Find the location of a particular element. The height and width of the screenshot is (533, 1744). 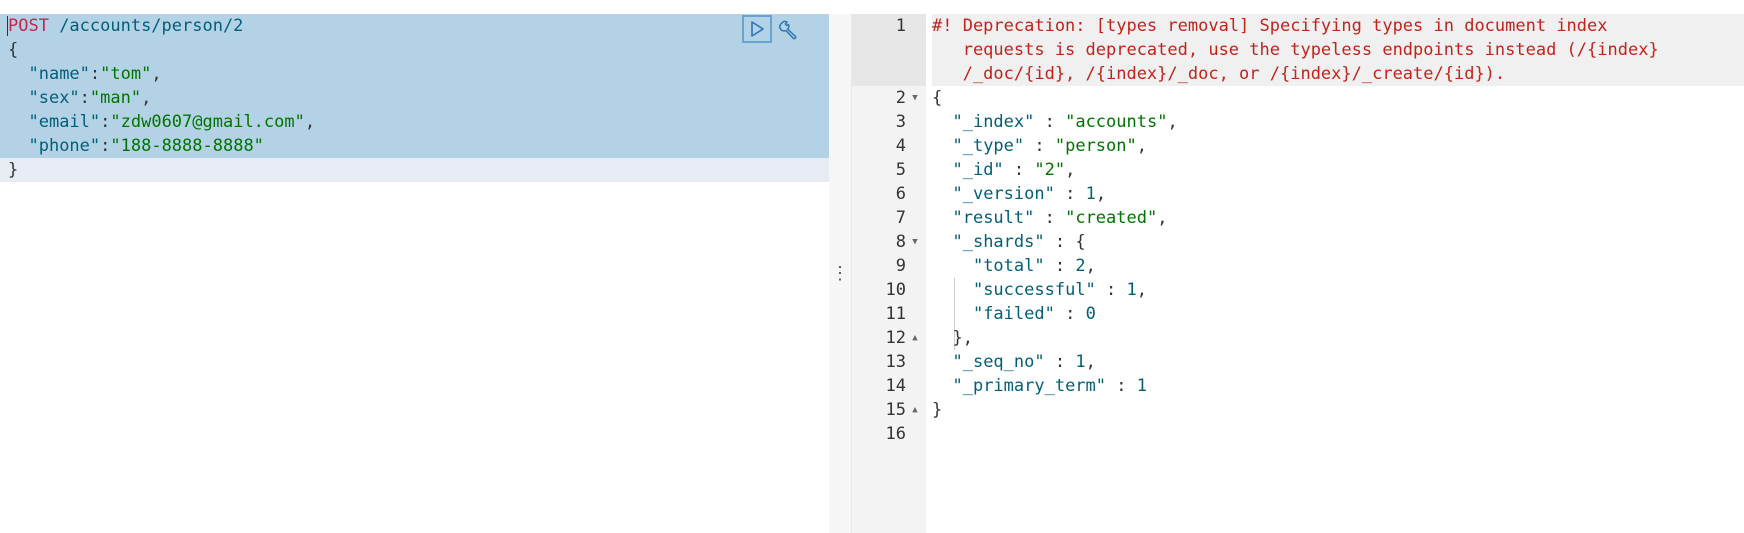

request-line: "phone":"188-8888-8888" is located at coordinates (161, 146).